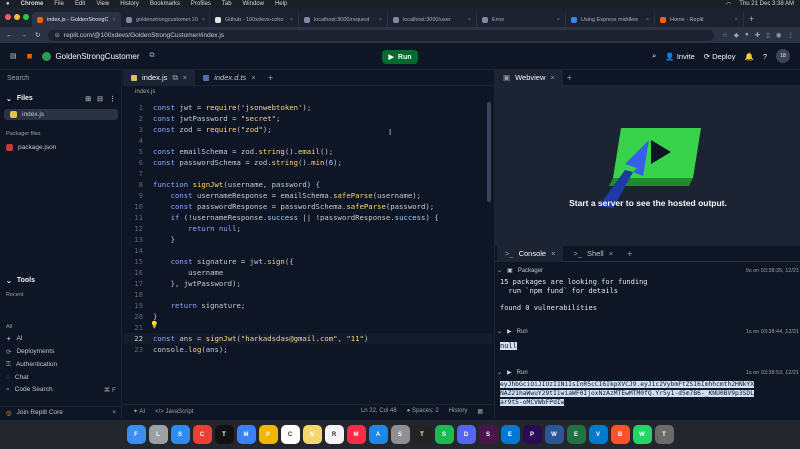 The width and height of the screenshot is (800, 449). Describe the element at coordinates (290, 434) in the screenshot. I see `dock-app-calendar: C` at that location.